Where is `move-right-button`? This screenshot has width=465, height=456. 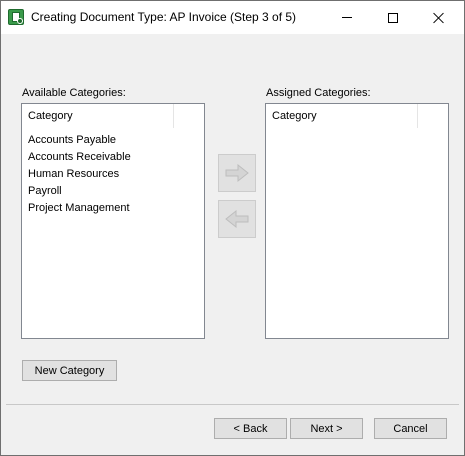 move-right-button is located at coordinates (237, 173).